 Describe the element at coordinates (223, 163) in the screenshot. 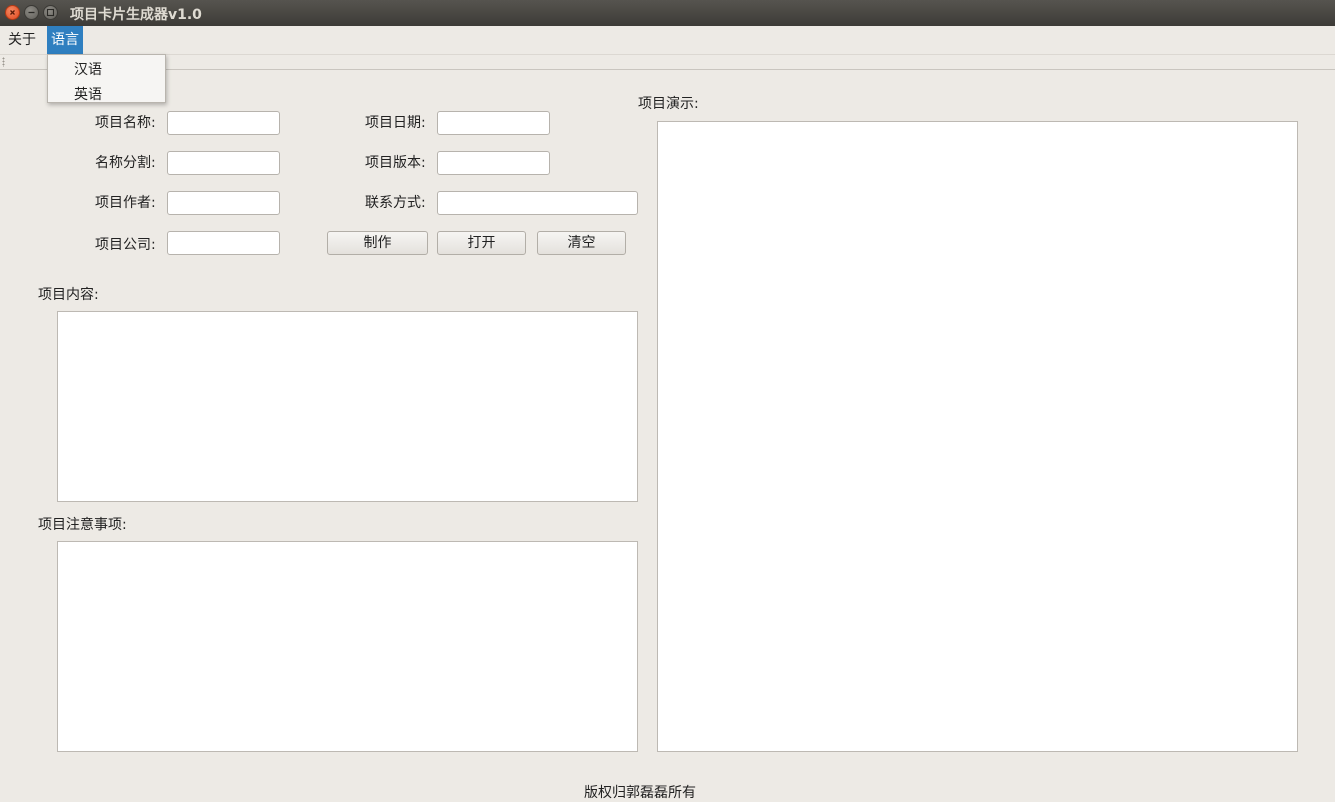

I see `name-split-input` at that location.